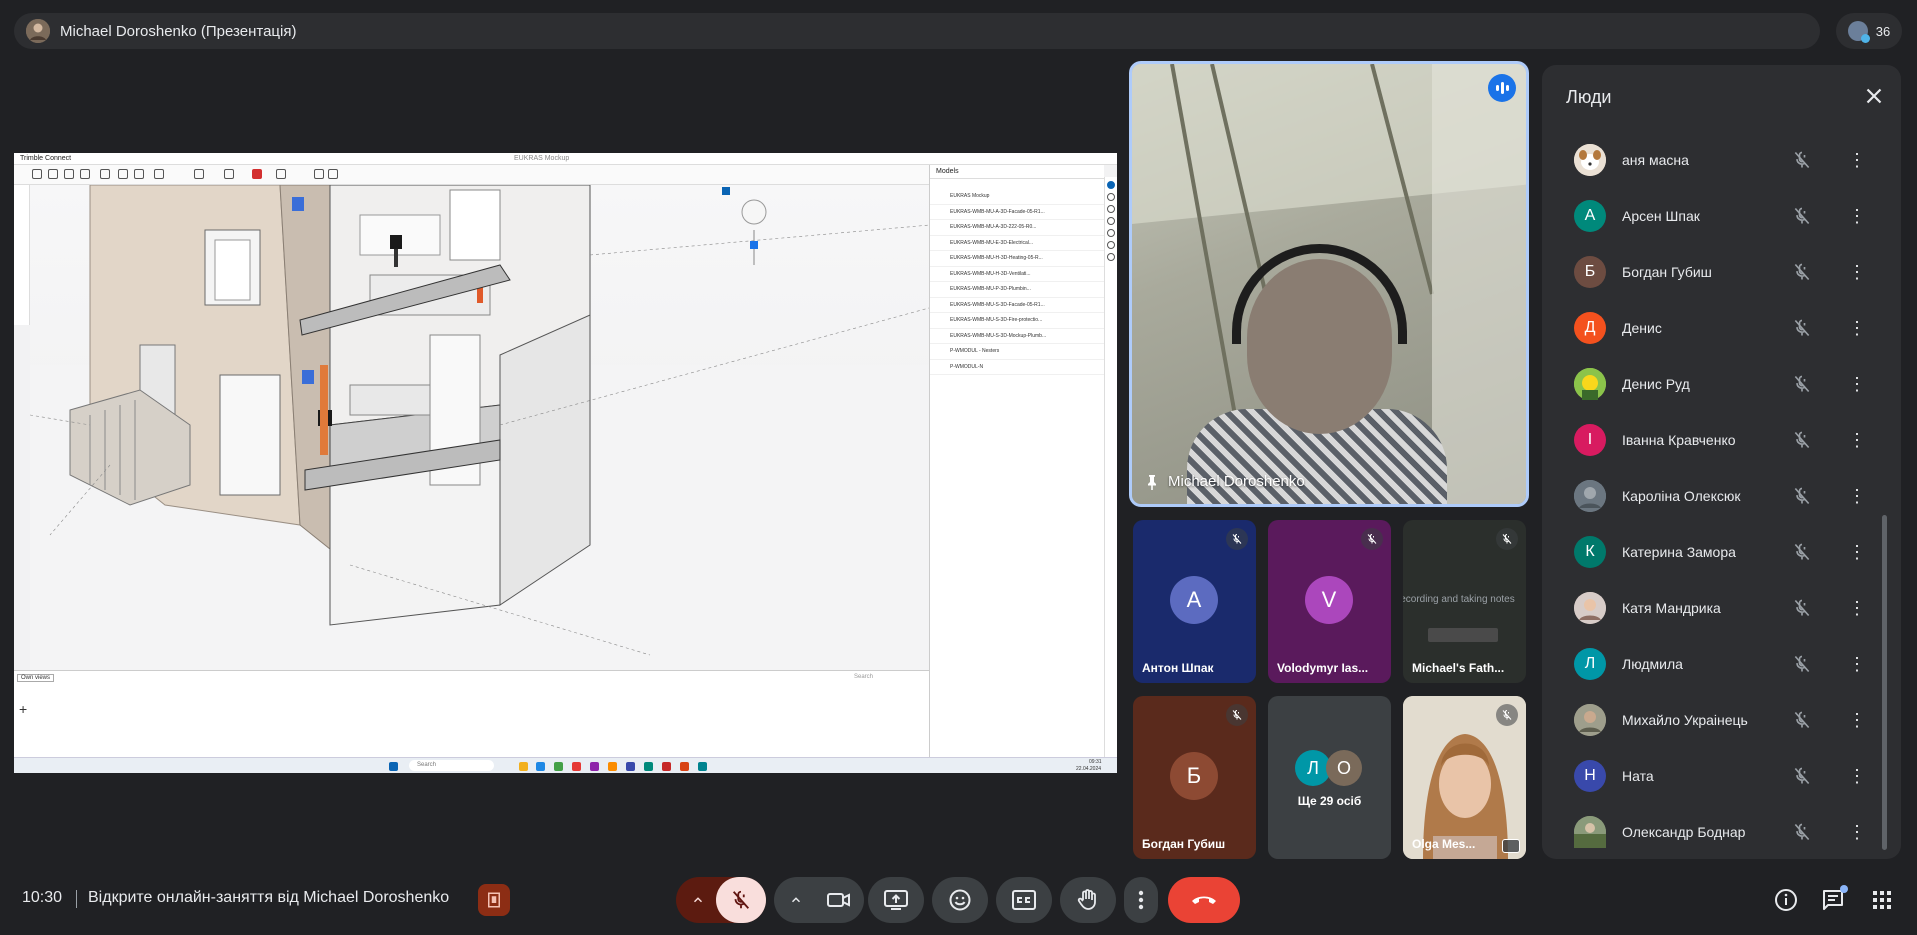 This screenshot has height=935, width=1917. I want to click on person-row: Л Людмила ⋮, so click(1721, 664).